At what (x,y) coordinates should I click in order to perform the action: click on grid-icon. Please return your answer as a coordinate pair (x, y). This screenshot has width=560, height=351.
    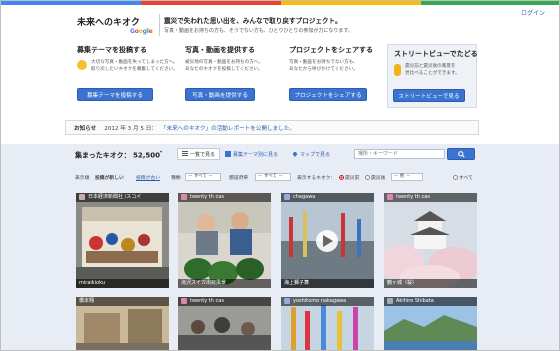
    Looking at the image, I should click on (228, 154).